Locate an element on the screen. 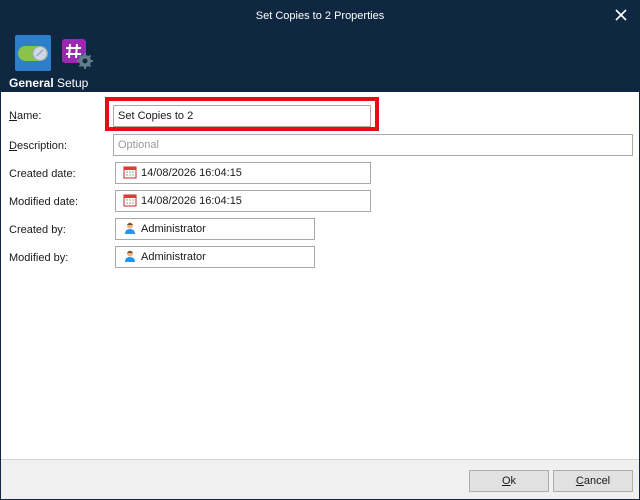 This screenshot has width=640, height=500. description-placeholder: Optional is located at coordinates (138, 145).